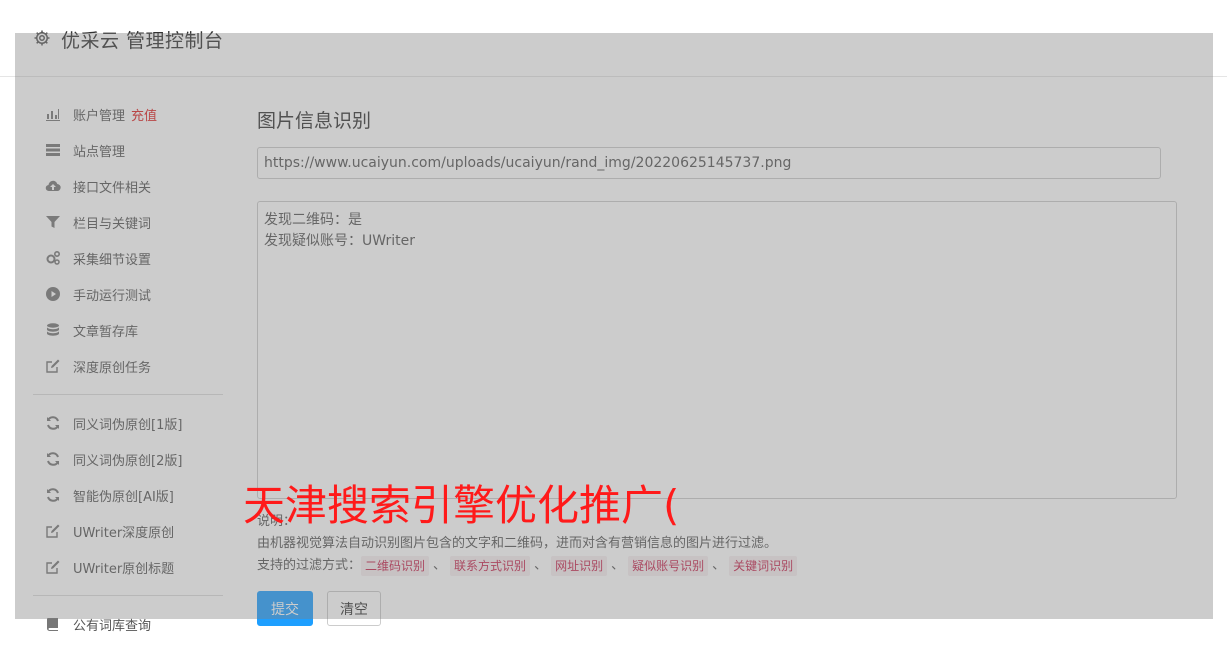 The height and width of the screenshot is (653, 1227). What do you see at coordinates (53, 294) in the screenshot?
I see `play-circle-icon` at bounding box center [53, 294].